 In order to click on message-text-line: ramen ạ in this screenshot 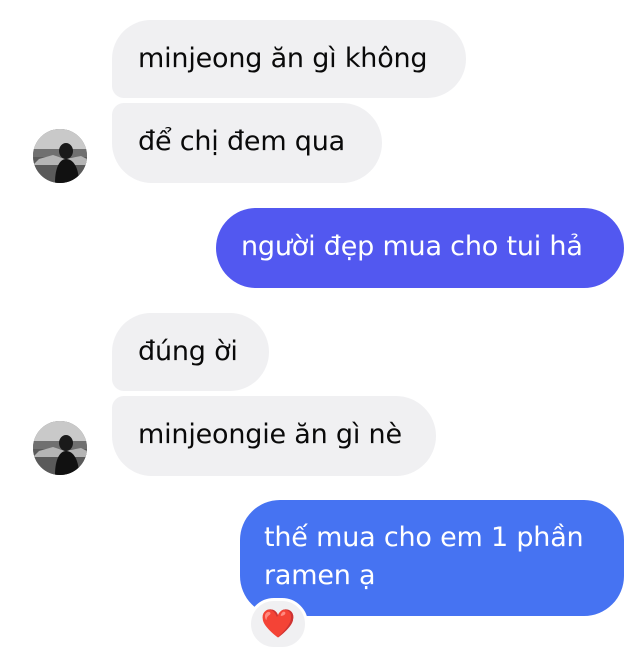, I will do `click(320, 575)`.